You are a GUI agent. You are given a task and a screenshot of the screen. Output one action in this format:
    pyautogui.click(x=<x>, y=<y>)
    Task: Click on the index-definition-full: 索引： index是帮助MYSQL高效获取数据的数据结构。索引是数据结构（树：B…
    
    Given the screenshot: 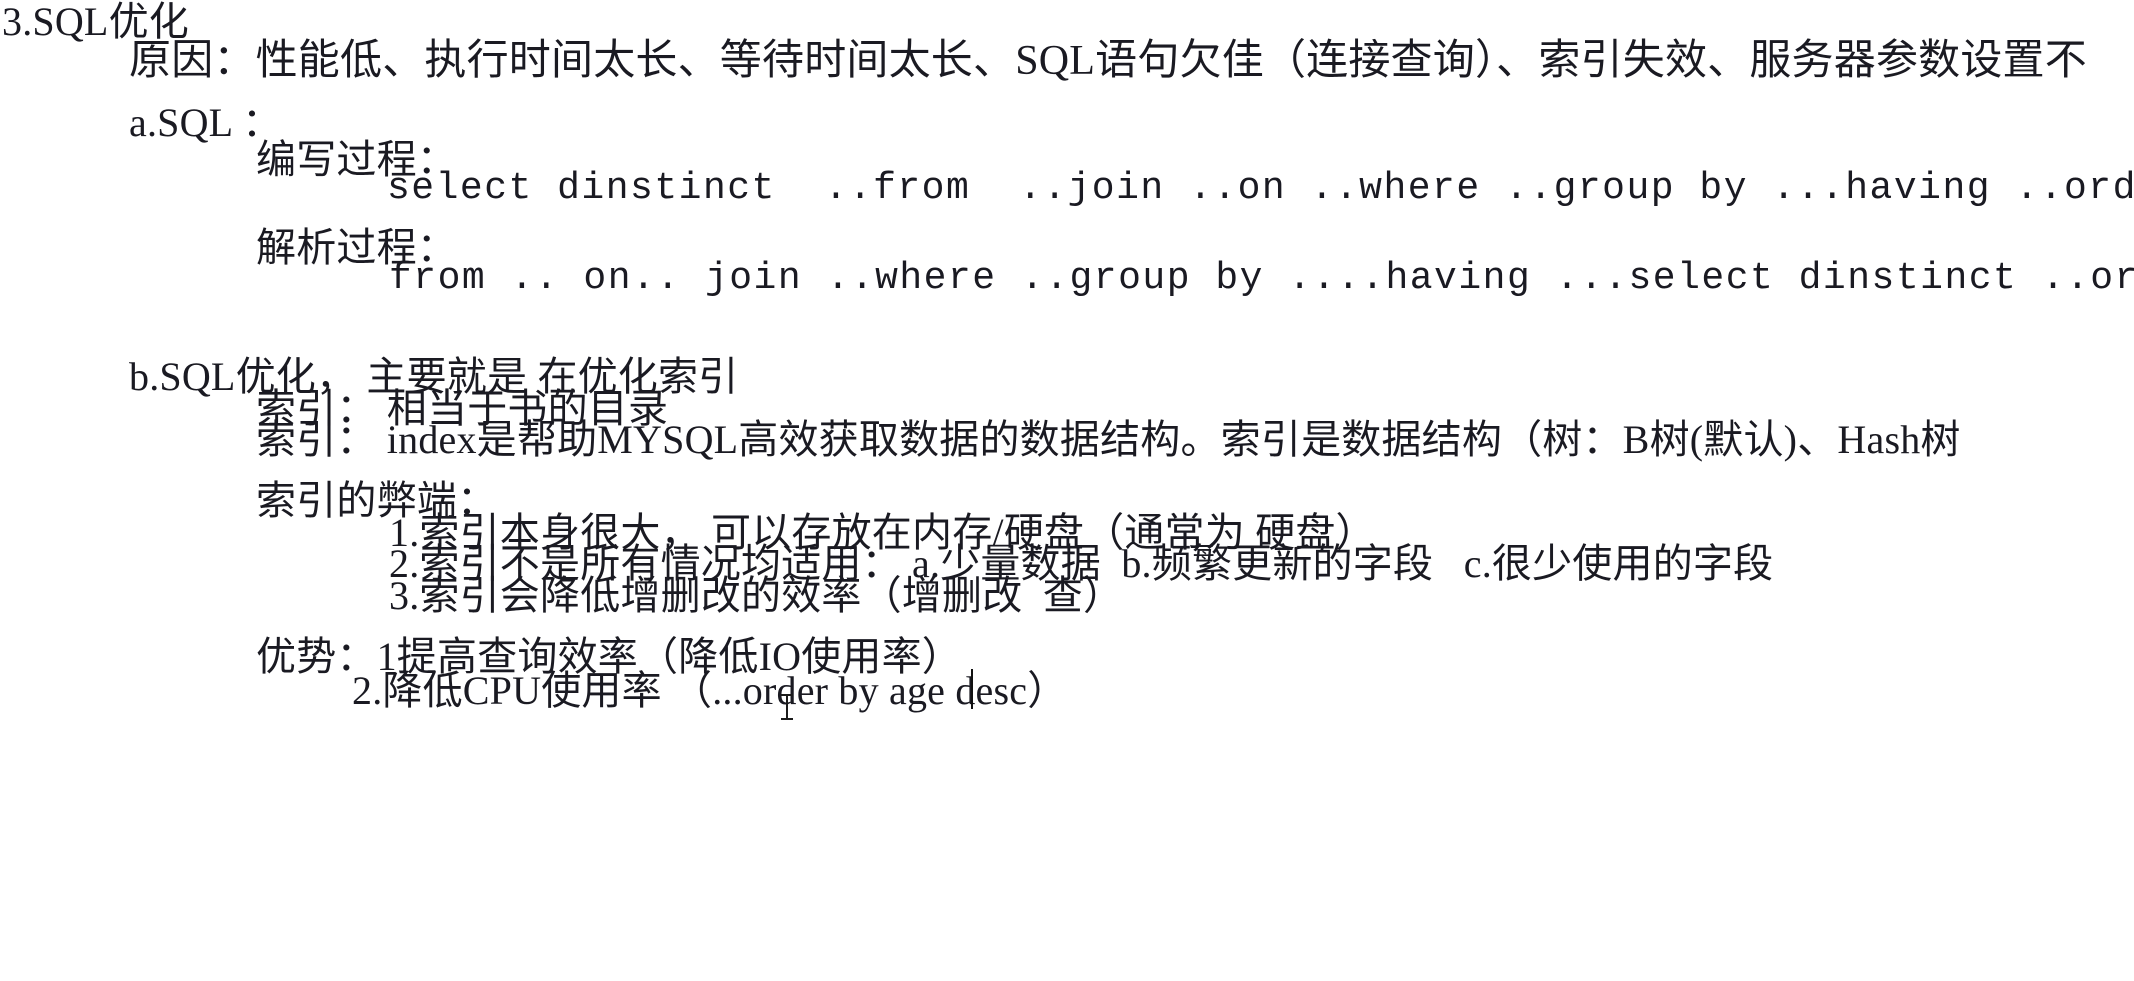 What is the action you would take?
    pyautogui.click(x=1108, y=439)
    